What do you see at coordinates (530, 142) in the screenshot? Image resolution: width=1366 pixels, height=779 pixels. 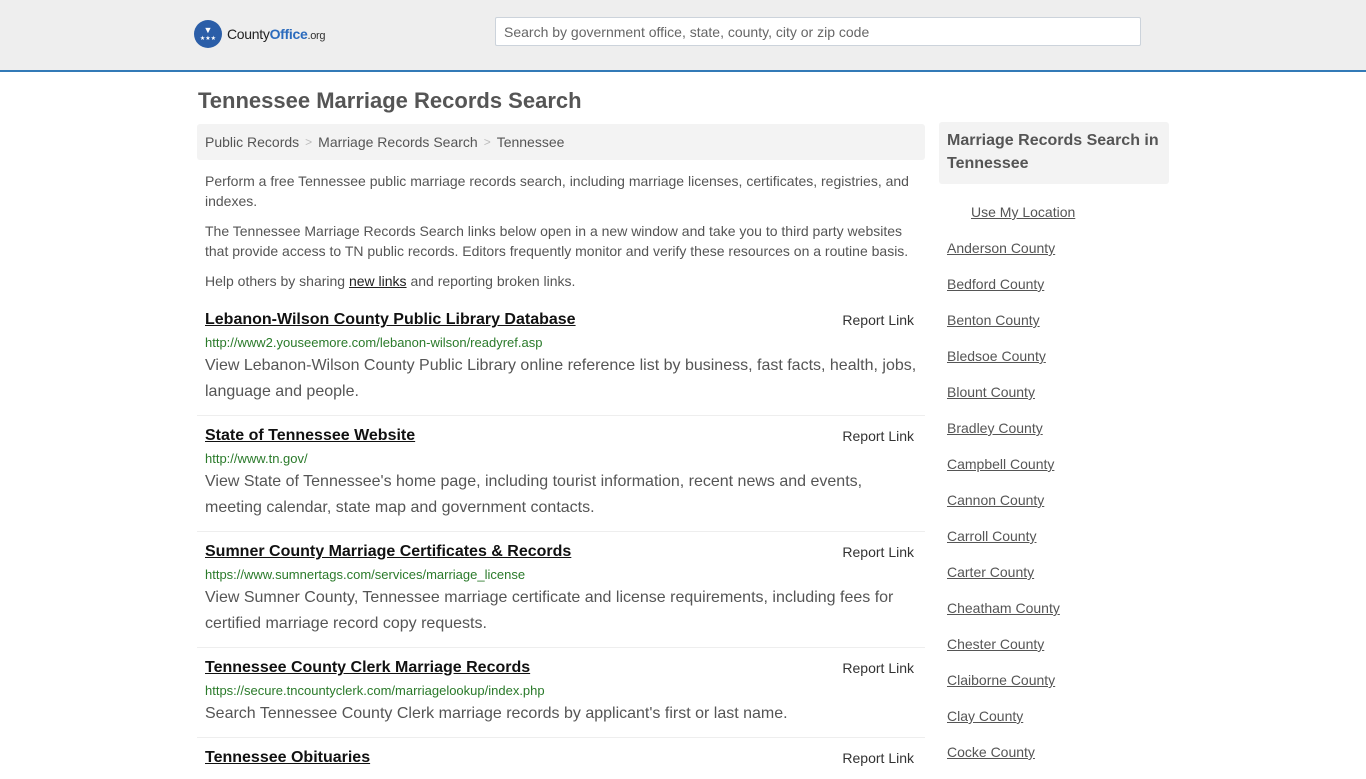 I see `breadcrumb-current: Tennessee` at bounding box center [530, 142].